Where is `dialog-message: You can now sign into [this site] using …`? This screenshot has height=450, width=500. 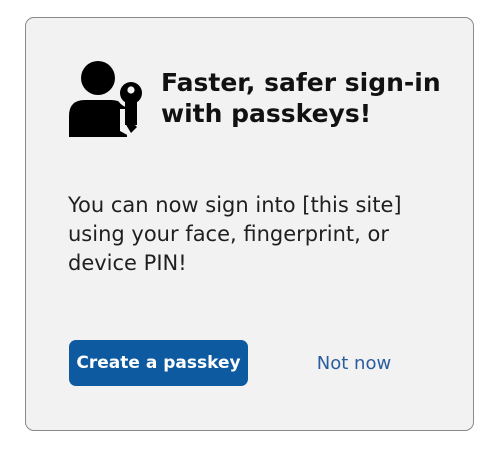 dialog-message: You can now sign into [this site] using … is located at coordinates (235, 234).